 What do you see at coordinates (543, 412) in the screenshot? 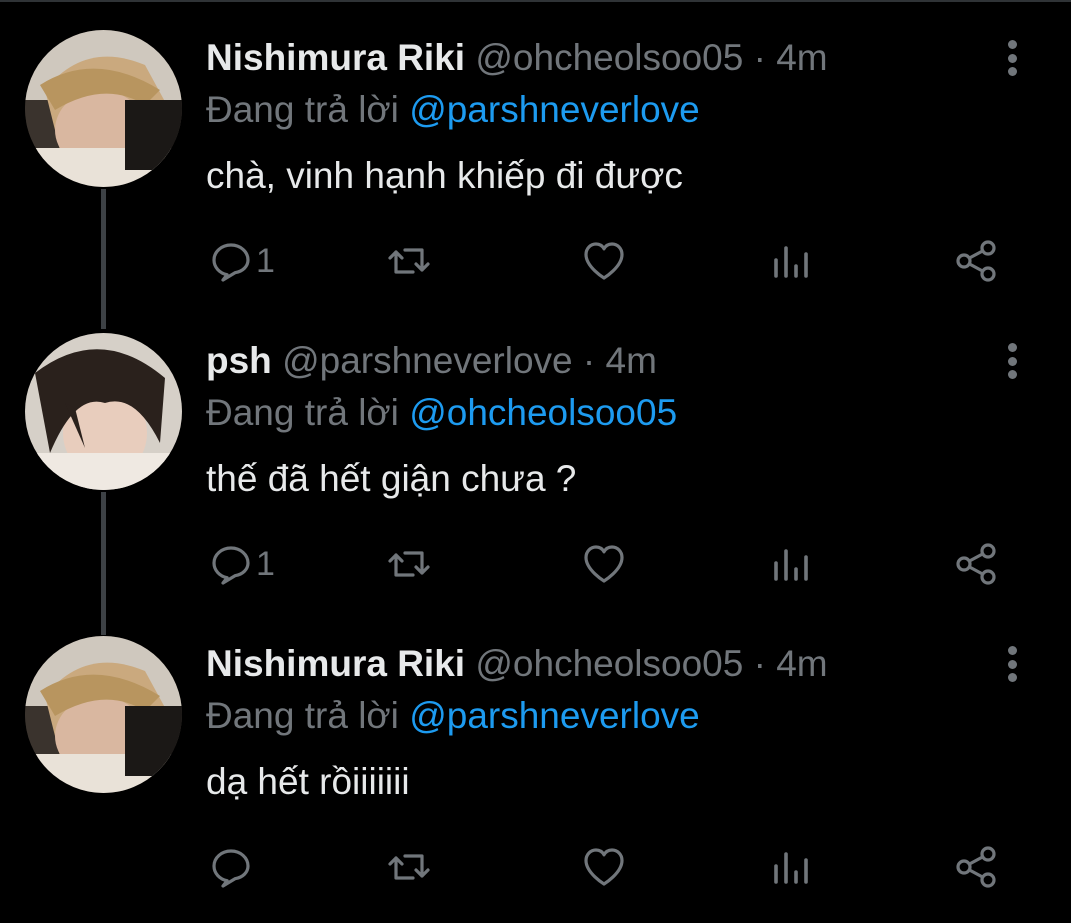
I see `reply-mention-link: @ohcheolsoo05` at bounding box center [543, 412].